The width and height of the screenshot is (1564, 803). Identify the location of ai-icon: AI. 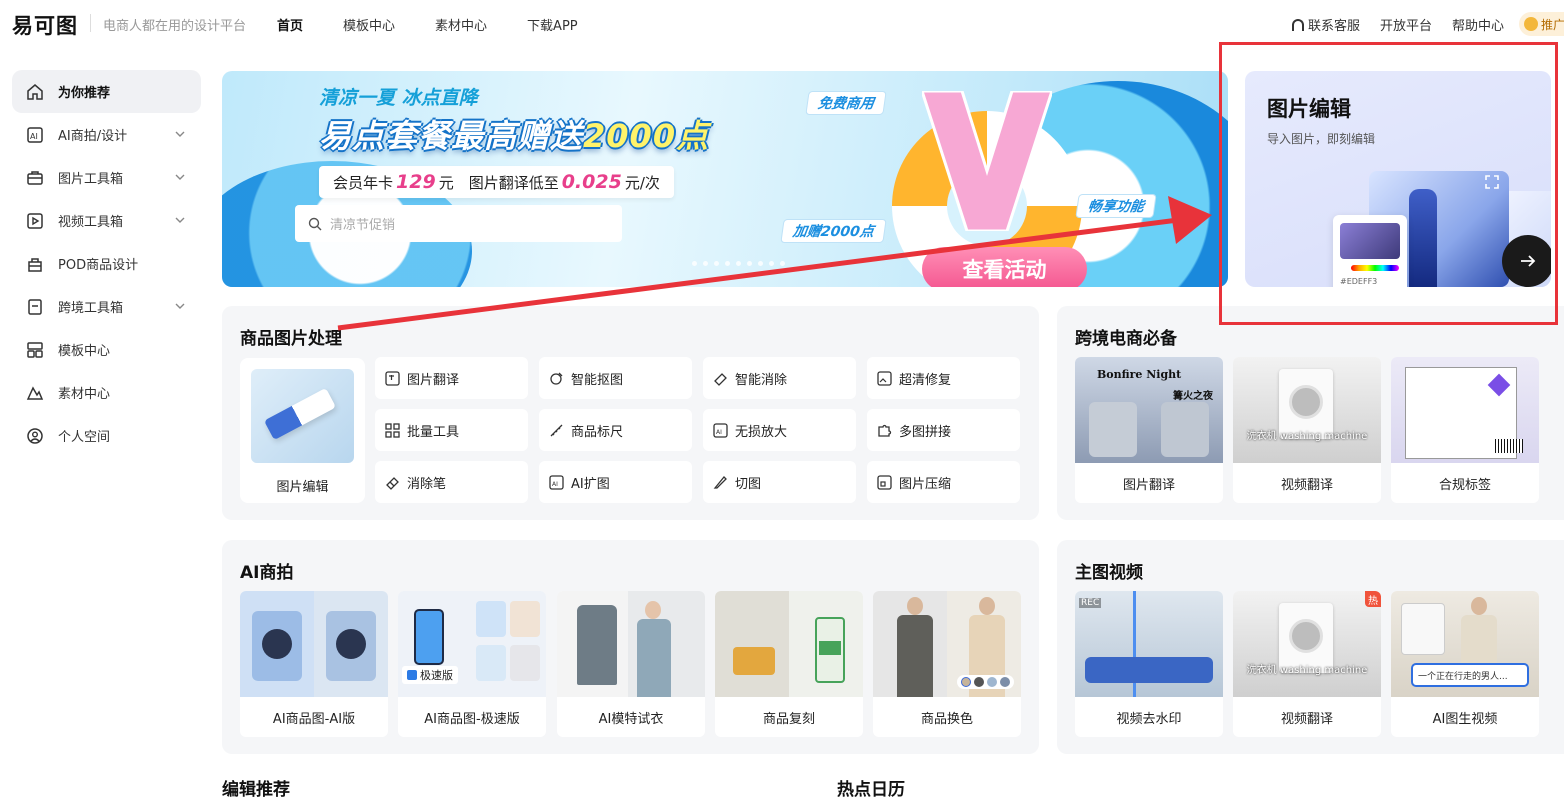
(35, 135).